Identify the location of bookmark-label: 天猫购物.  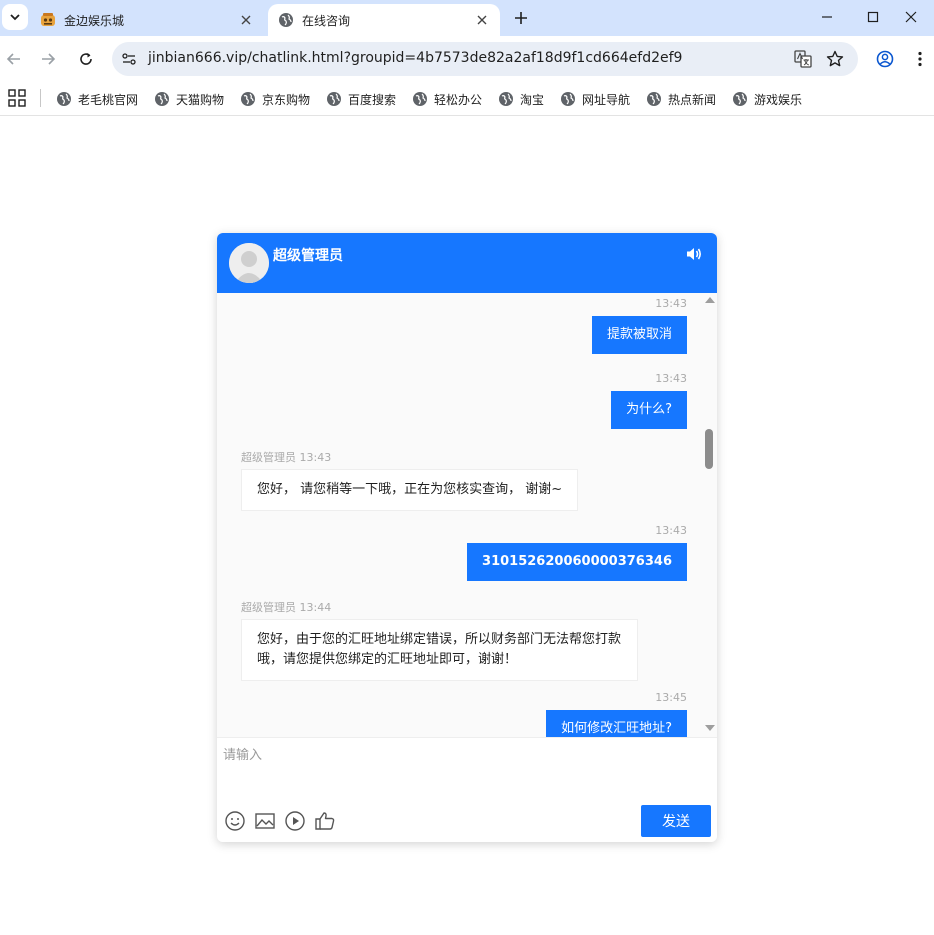
(200, 99).